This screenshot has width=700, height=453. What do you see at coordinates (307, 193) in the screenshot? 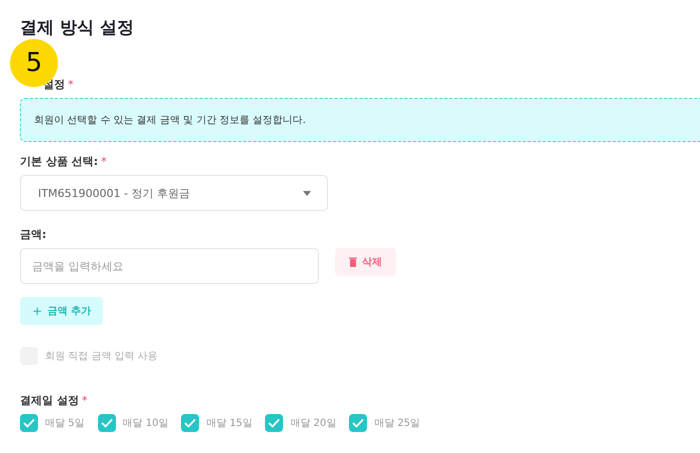
I see `caret-icon` at bounding box center [307, 193].